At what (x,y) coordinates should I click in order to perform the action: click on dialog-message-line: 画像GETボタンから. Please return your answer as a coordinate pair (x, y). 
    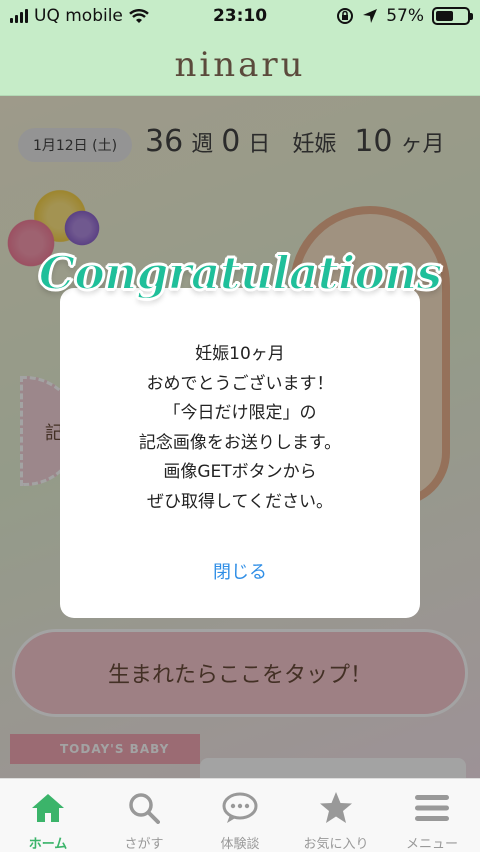
    Looking at the image, I should click on (240, 472).